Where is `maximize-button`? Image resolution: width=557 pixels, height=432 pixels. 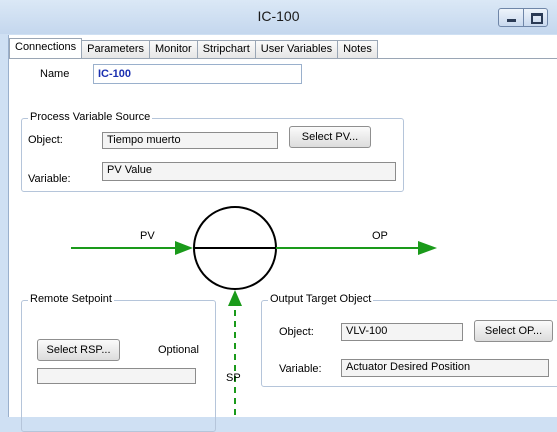 maximize-button is located at coordinates (535, 17).